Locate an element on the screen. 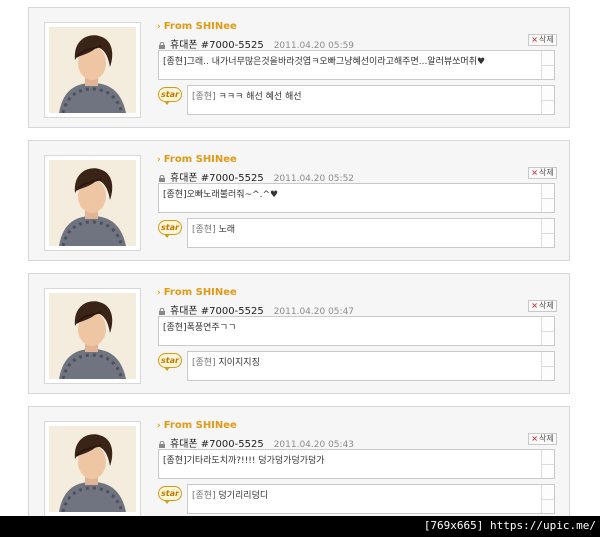  watermark-text: [769x665] https://upic.me/ is located at coordinates (509, 525).